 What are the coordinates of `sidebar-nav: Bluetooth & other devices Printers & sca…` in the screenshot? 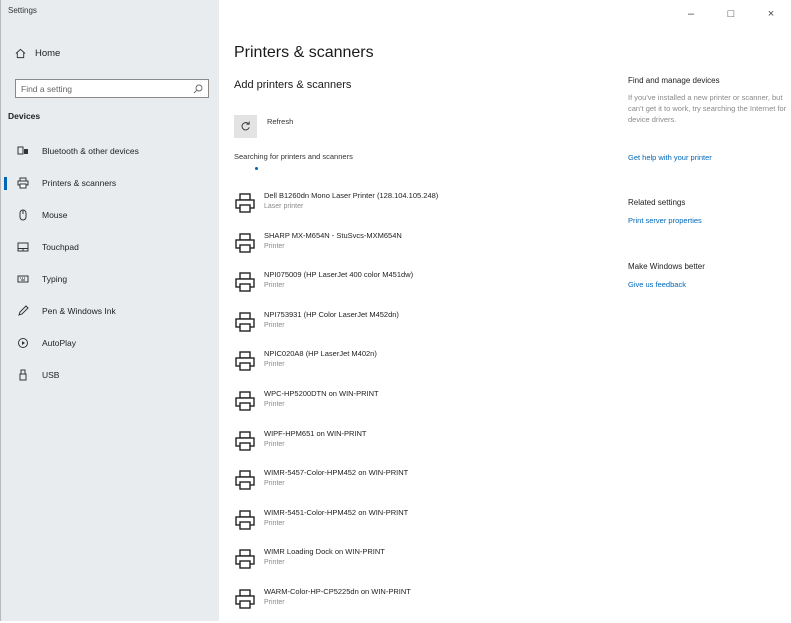 It's located at (110, 263).